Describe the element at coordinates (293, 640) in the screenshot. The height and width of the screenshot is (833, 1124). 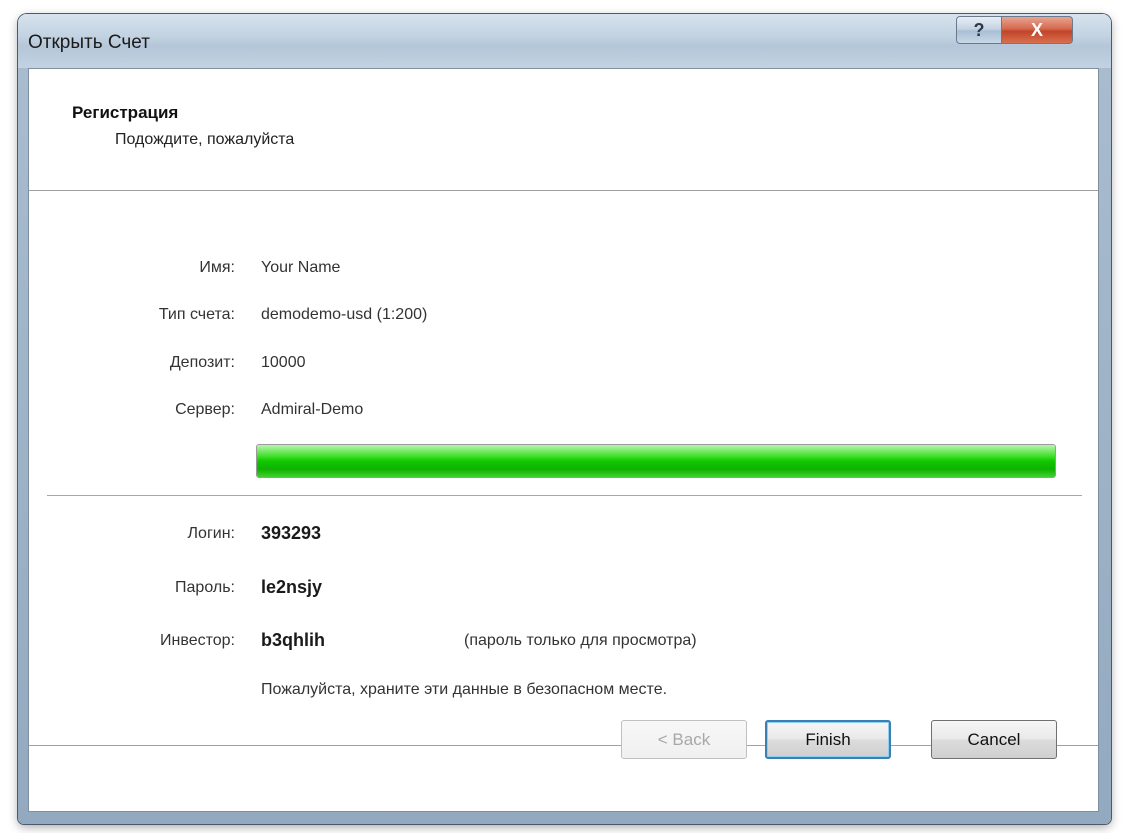
I see `investor-value: b3qhlih` at that location.